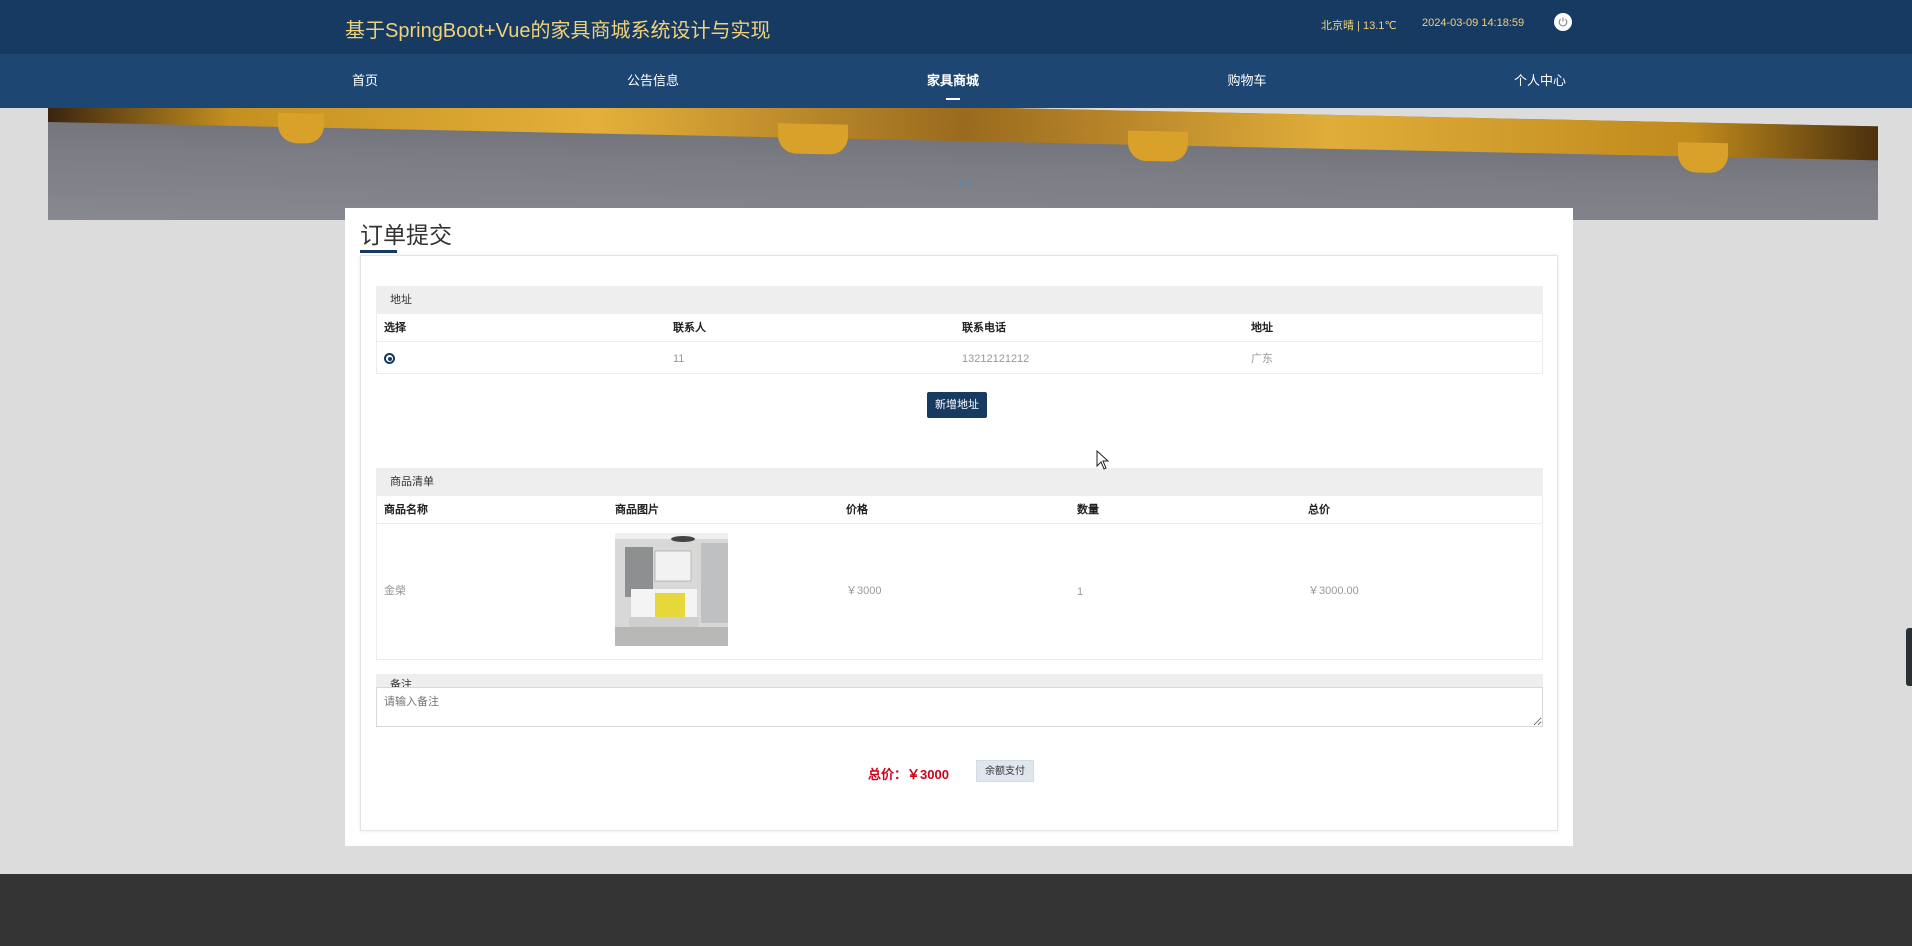 The width and height of the screenshot is (1912, 946). I want to click on address-table: 选择 联系人 联系电话 地址 11 13212121212 广东, so click(959, 344).